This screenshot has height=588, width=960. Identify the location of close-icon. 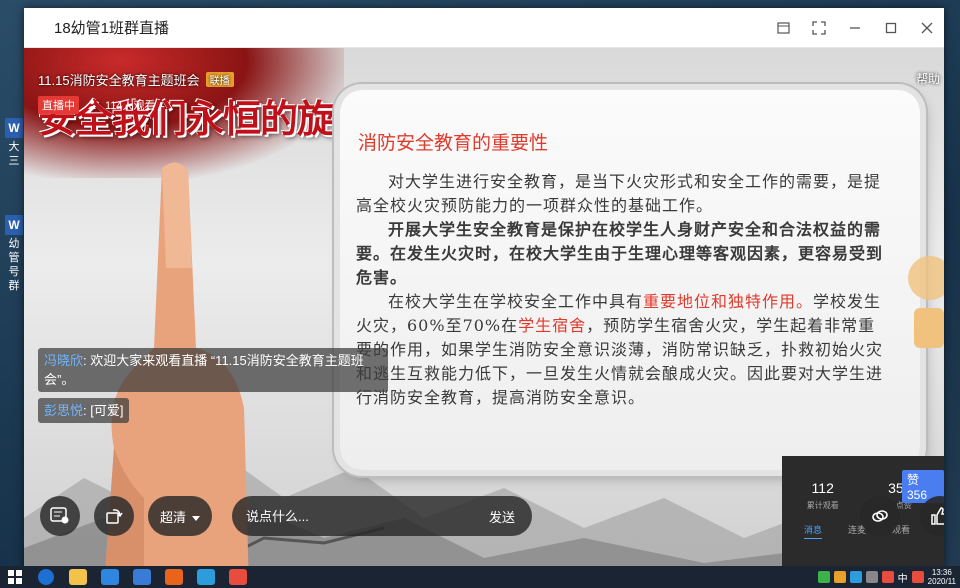
(927, 28).